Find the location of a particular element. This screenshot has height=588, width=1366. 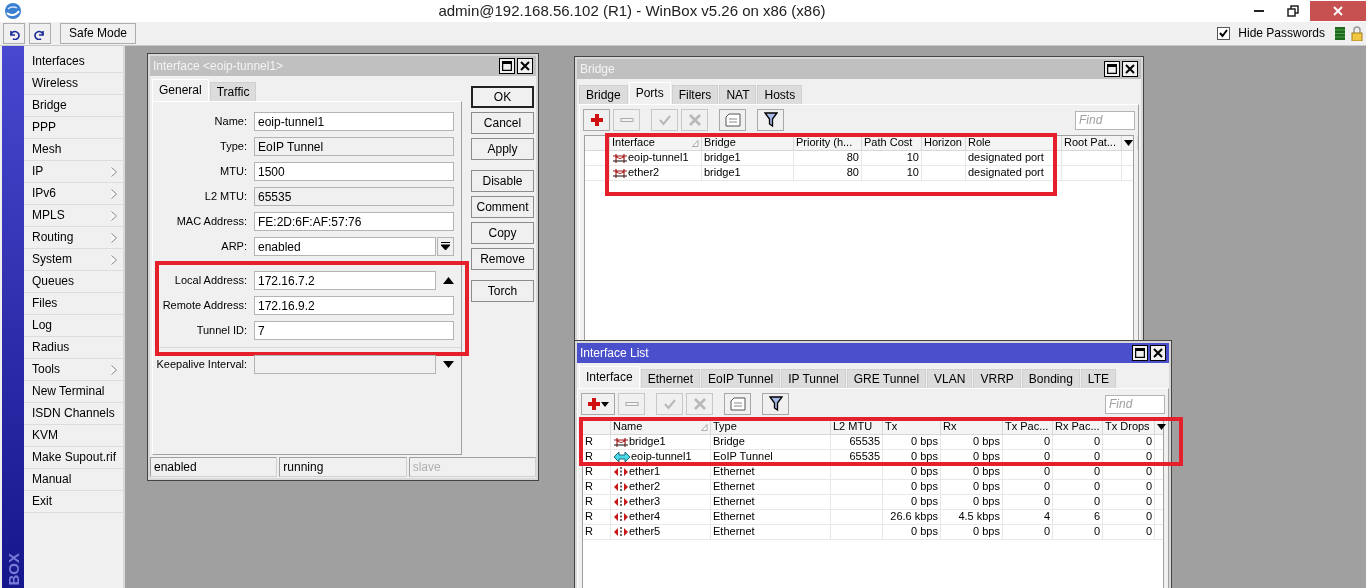

menu-item: PPP is located at coordinates (73, 128).